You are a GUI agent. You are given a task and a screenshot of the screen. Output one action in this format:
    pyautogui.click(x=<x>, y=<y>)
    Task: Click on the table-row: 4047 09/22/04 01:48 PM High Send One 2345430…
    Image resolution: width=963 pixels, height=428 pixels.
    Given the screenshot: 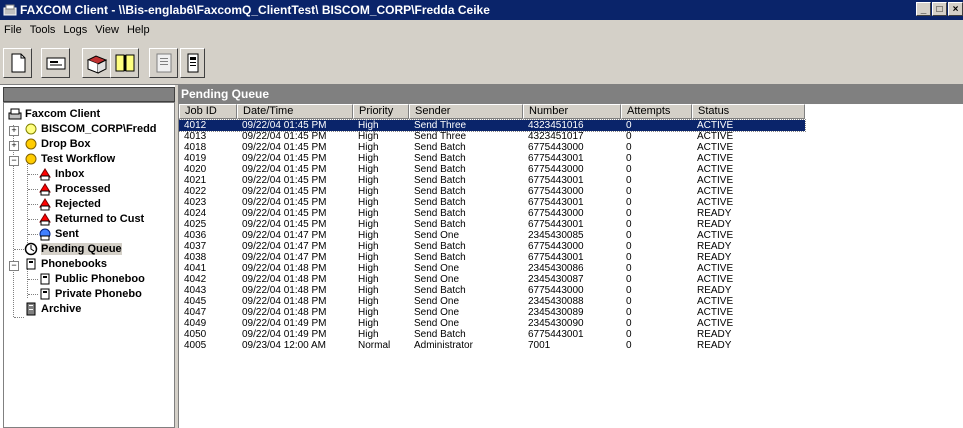 What is the action you would take?
    pyautogui.click(x=492, y=312)
    